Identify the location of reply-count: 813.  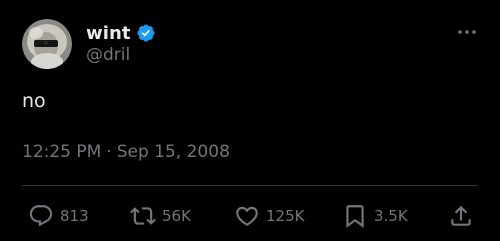
(74, 216).